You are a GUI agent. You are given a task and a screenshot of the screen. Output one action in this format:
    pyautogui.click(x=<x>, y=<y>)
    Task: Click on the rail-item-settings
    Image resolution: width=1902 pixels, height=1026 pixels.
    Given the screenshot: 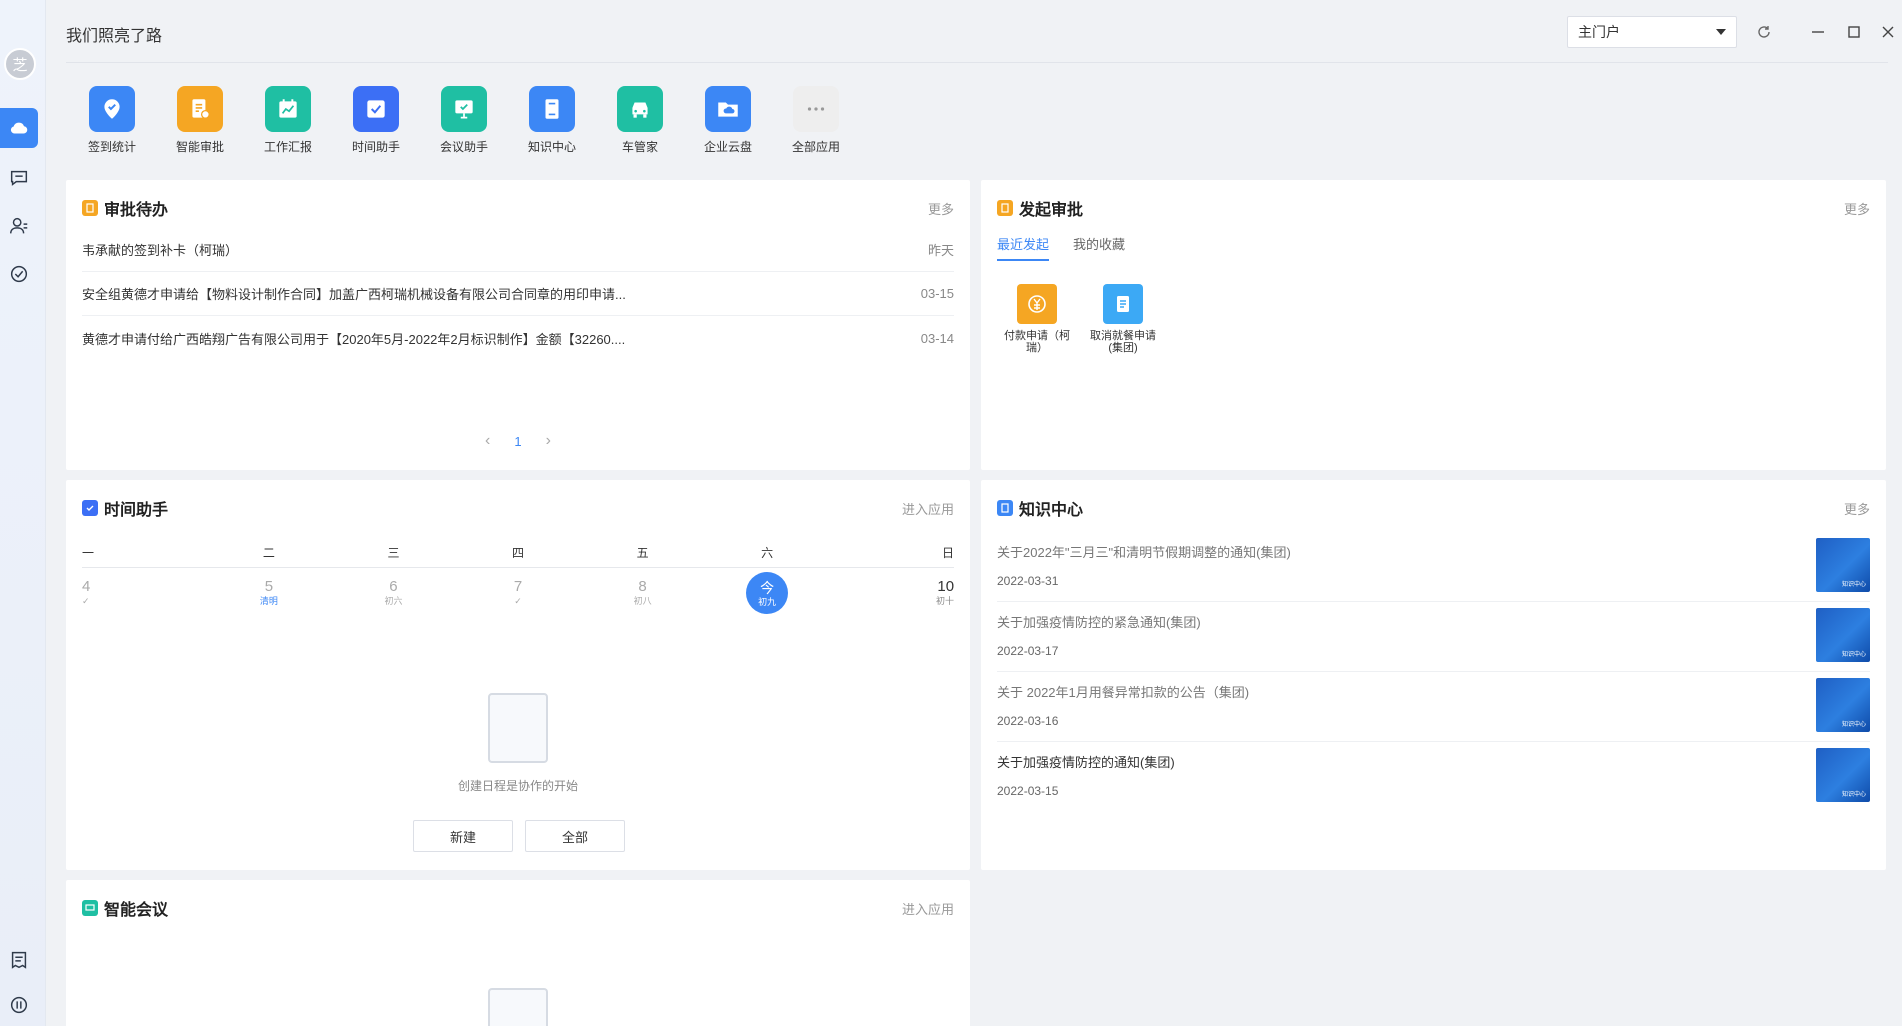 What is the action you would take?
    pyautogui.click(x=19, y=1005)
    